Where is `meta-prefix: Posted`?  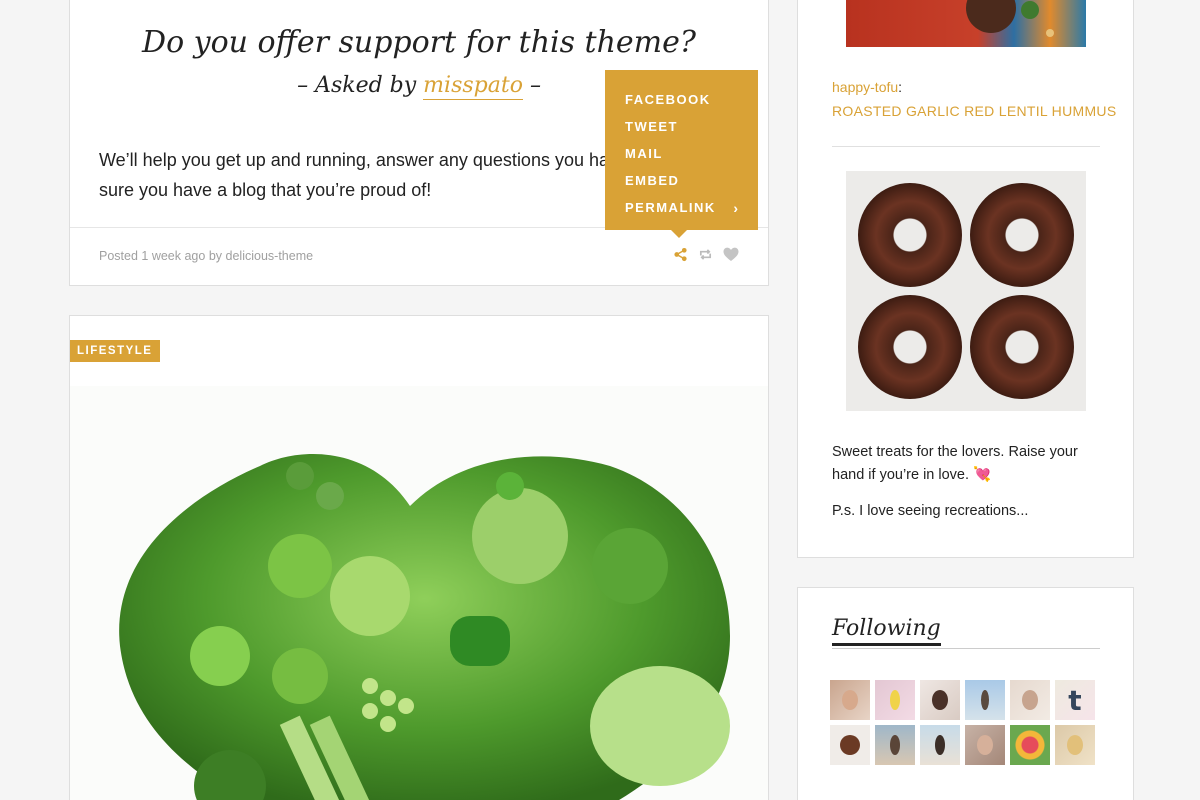
meta-prefix: Posted is located at coordinates (118, 256).